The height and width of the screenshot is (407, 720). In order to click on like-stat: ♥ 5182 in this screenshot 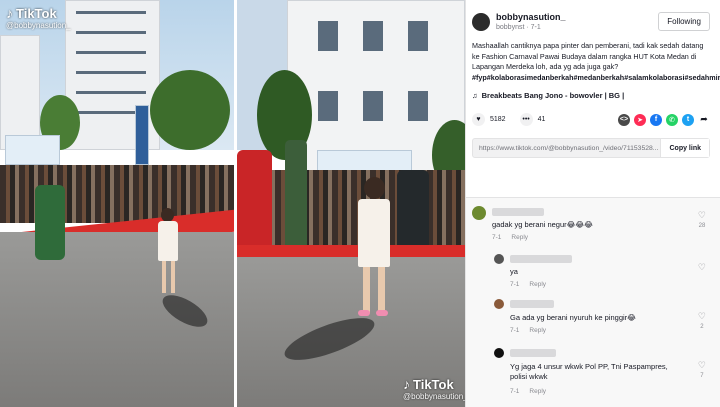, I will do `click(489, 119)`.